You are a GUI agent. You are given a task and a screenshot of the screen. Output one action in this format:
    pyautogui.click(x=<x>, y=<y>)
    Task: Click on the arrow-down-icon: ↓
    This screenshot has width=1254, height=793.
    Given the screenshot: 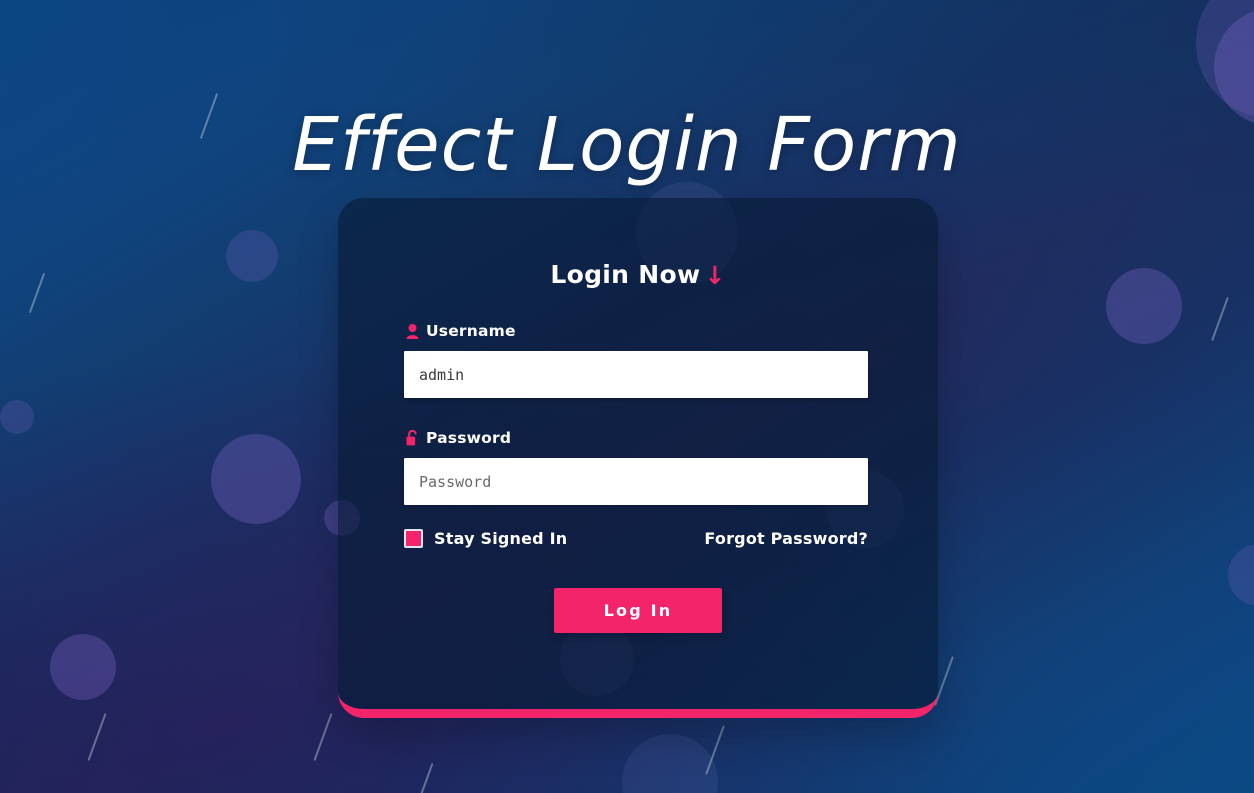 What is the action you would take?
    pyautogui.click(x=715, y=275)
    